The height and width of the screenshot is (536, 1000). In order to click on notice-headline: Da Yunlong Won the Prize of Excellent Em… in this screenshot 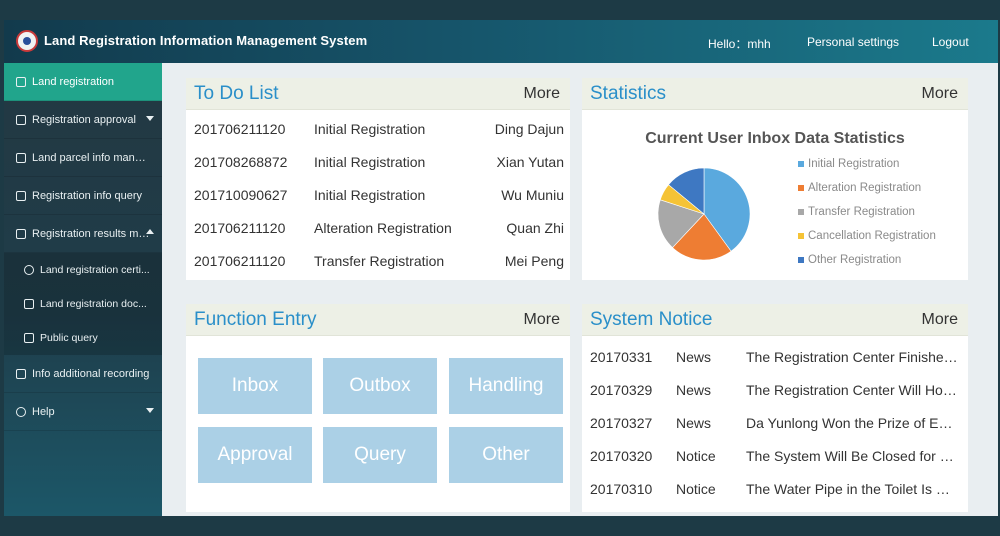, I will do `click(852, 423)`.